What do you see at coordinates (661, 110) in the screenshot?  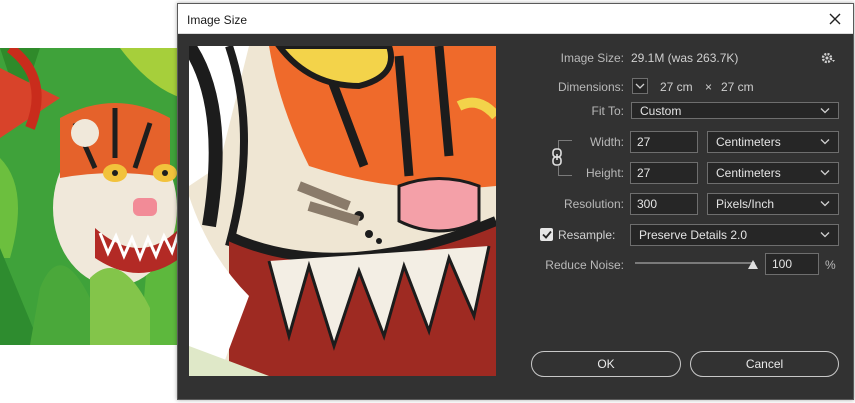 I see `fit-to-value: Custom` at bounding box center [661, 110].